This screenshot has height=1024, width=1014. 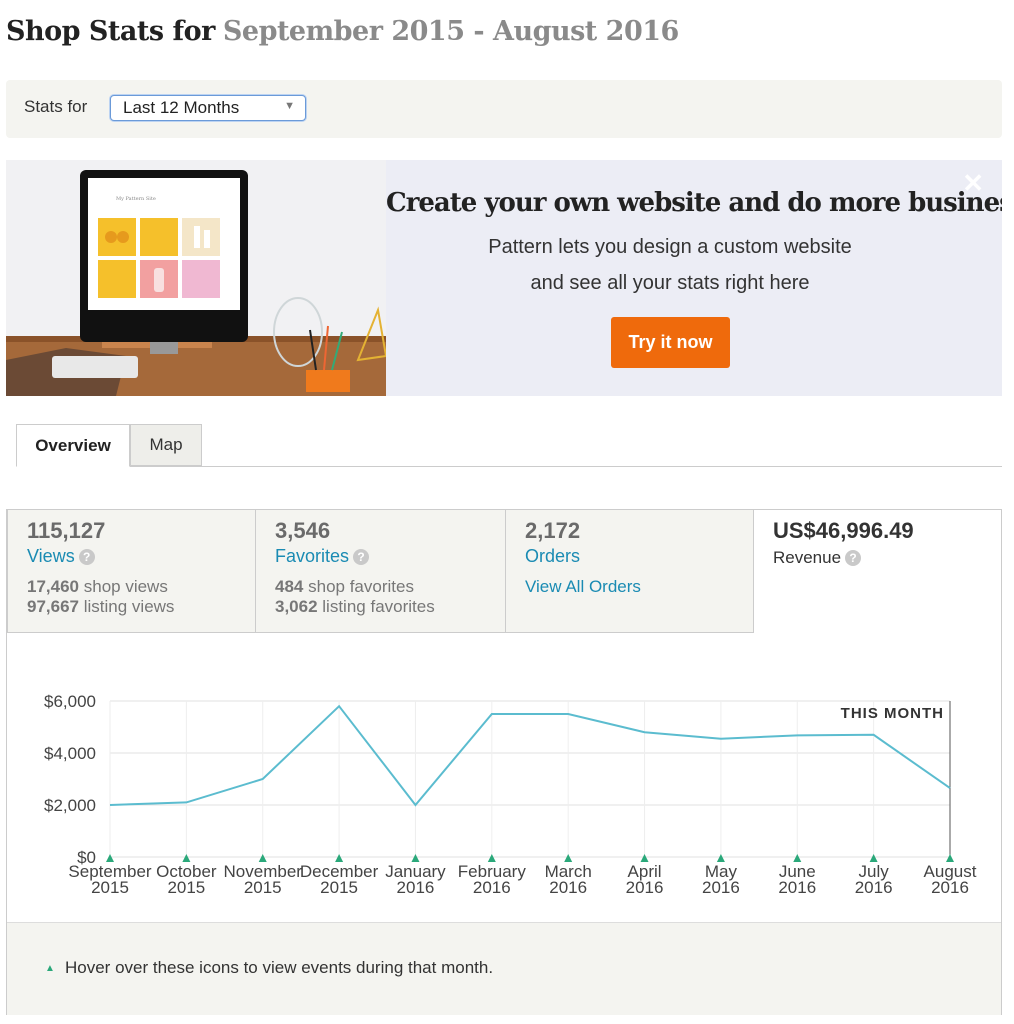 I want to click on favorites-count: 3,546, so click(x=303, y=530).